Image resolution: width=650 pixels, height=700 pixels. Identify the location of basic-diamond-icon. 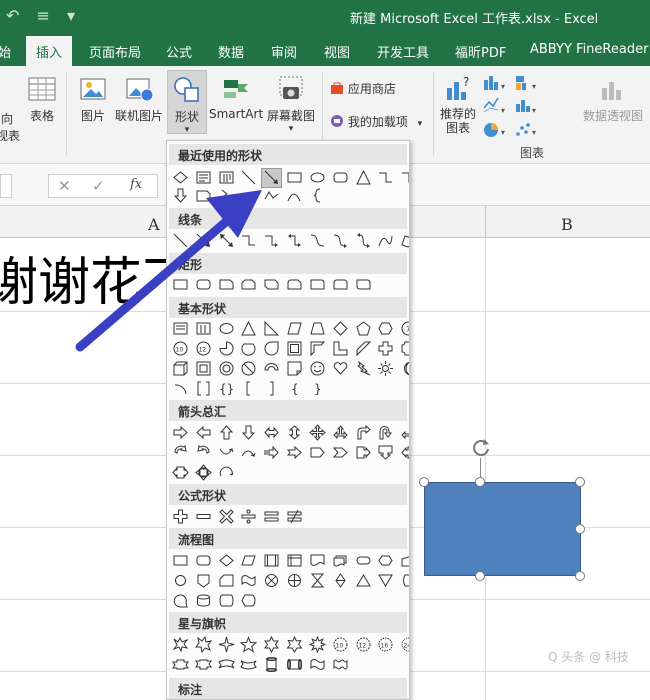
(340, 329).